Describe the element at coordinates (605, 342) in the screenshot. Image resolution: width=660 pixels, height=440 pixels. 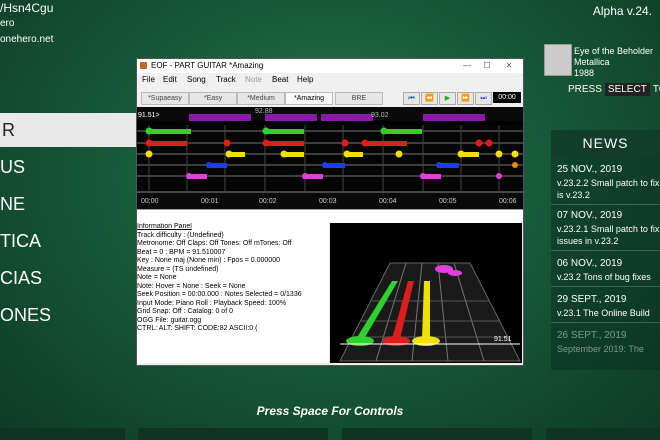
I see `news-item: 26 SEPT., 2019 September 2019: The [Not` at that location.